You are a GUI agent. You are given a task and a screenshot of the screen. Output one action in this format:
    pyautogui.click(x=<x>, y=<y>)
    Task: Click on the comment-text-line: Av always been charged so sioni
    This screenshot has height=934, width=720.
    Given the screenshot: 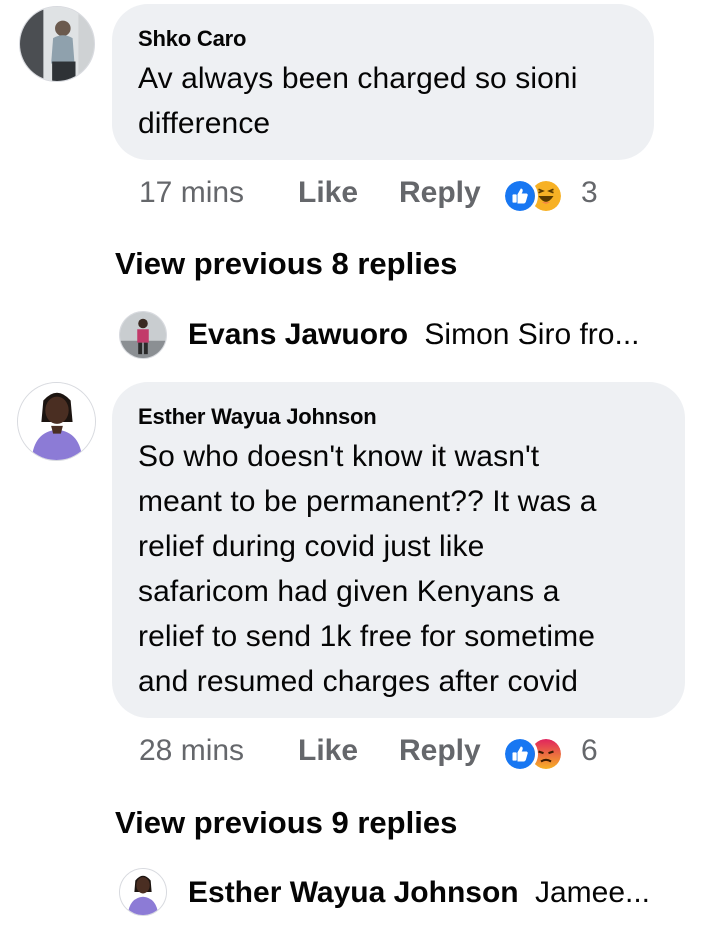 What is the action you would take?
    pyautogui.click(x=358, y=78)
    